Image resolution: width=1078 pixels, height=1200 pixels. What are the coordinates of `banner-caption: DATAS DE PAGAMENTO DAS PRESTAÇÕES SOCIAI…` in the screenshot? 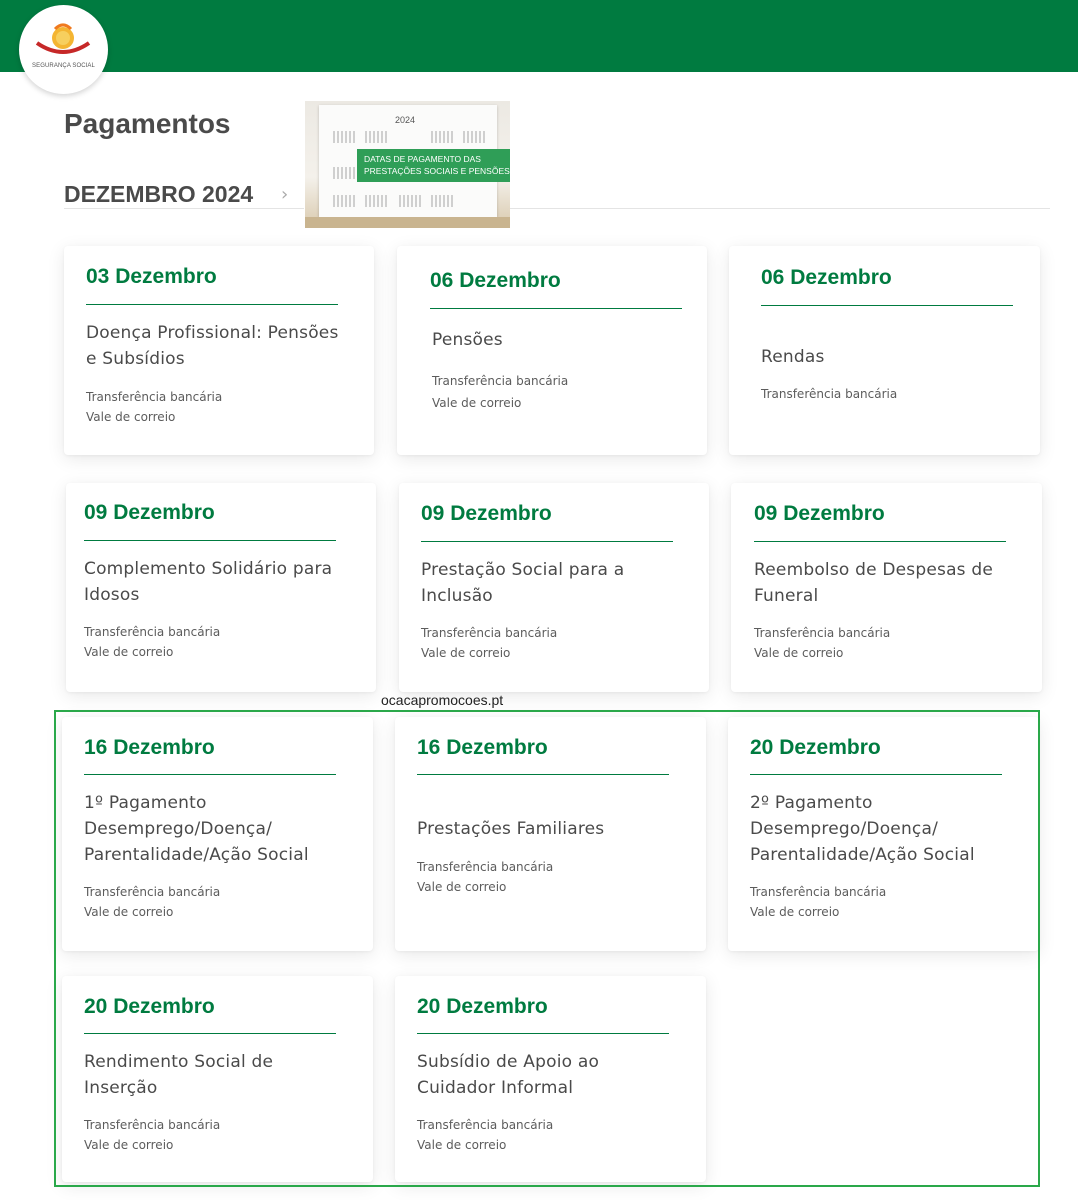 It's located at (433, 165).